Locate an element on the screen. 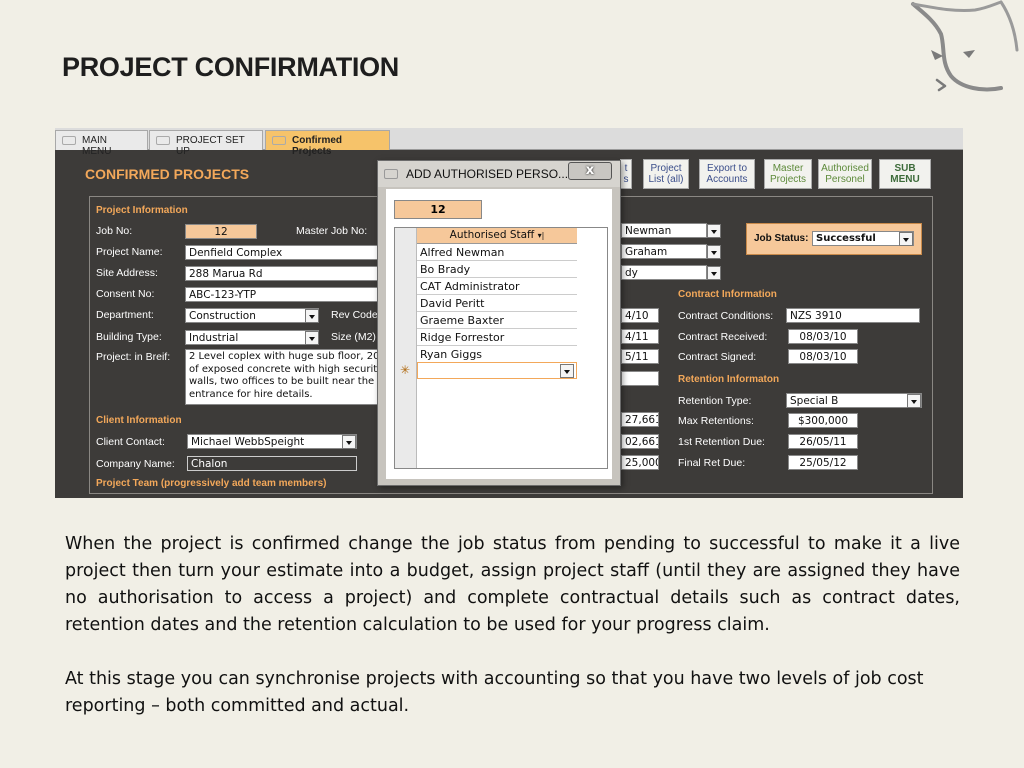 The height and width of the screenshot is (768, 1024). slide-title: PROJECT CONFIRMATION is located at coordinates (230, 67).